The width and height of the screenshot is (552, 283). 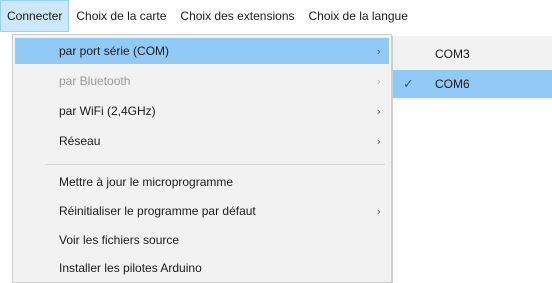 What do you see at coordinates (202, 240) in the screenshot?
I see `menu-item-view-source: Voir les fichiers source` at bounding box center [202, 240].